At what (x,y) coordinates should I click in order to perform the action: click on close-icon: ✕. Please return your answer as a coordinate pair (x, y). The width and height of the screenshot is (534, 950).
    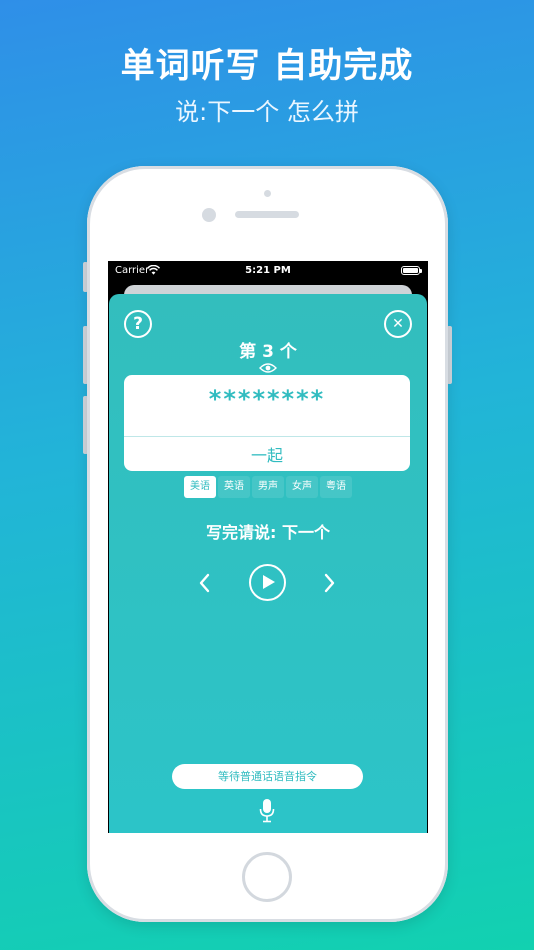
    Looking at the image, I should click on (398, 324).